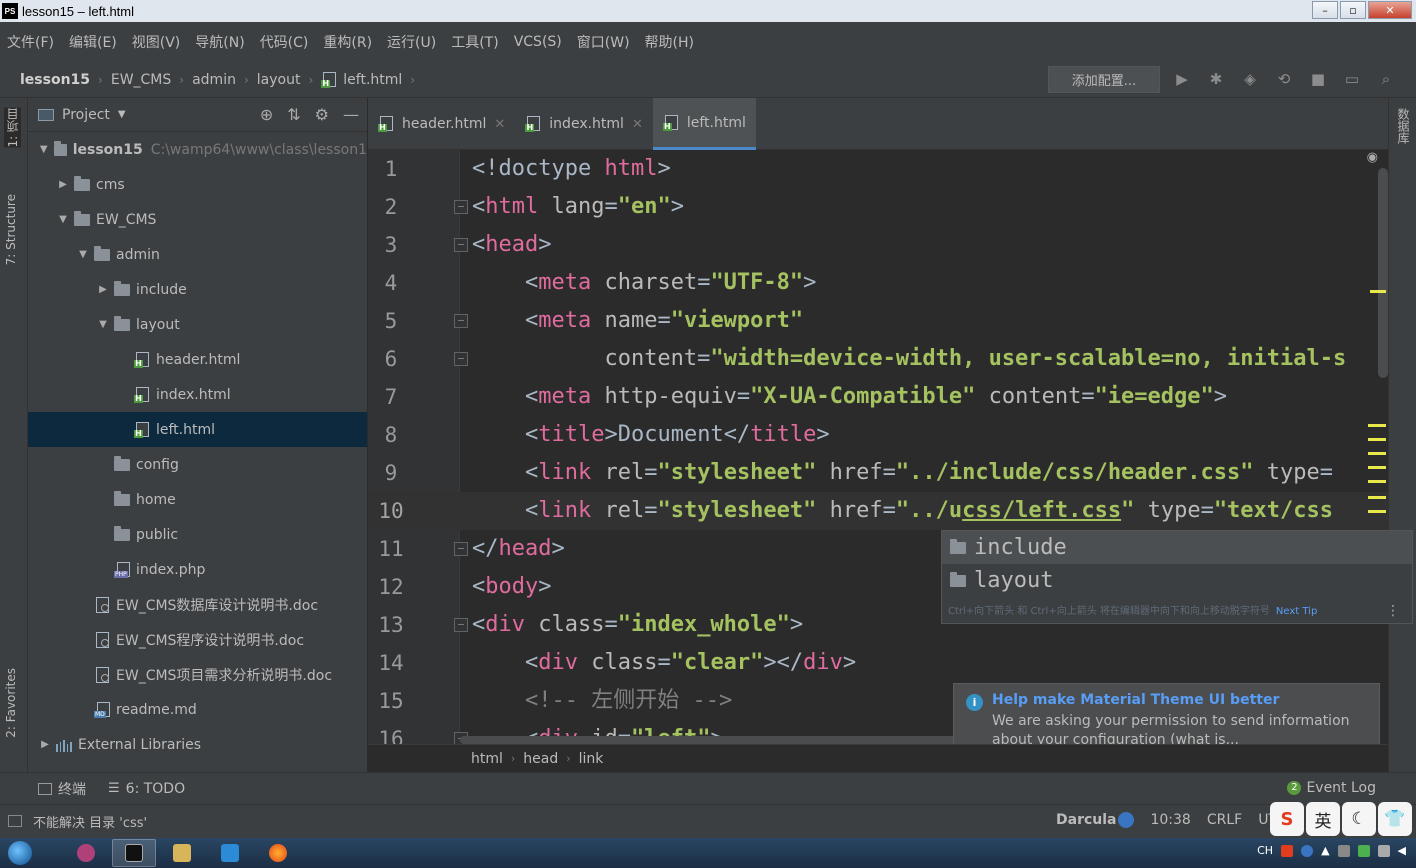 The width and height of the screenshot is (1416, 868). Describe the element at coordinates (197, 289) in the screenshot. I see `tree-item: ▶ include` at that location.